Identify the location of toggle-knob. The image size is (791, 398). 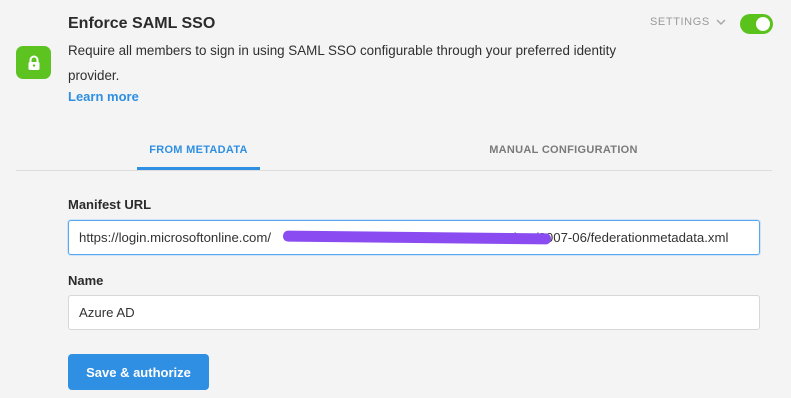
(763, 24).